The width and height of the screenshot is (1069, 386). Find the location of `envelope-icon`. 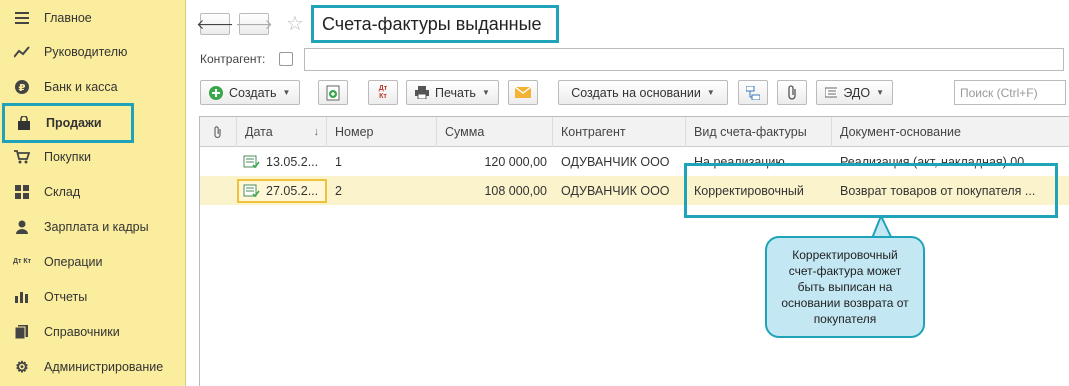

envelope-icon is located at coordinates (523, 92).